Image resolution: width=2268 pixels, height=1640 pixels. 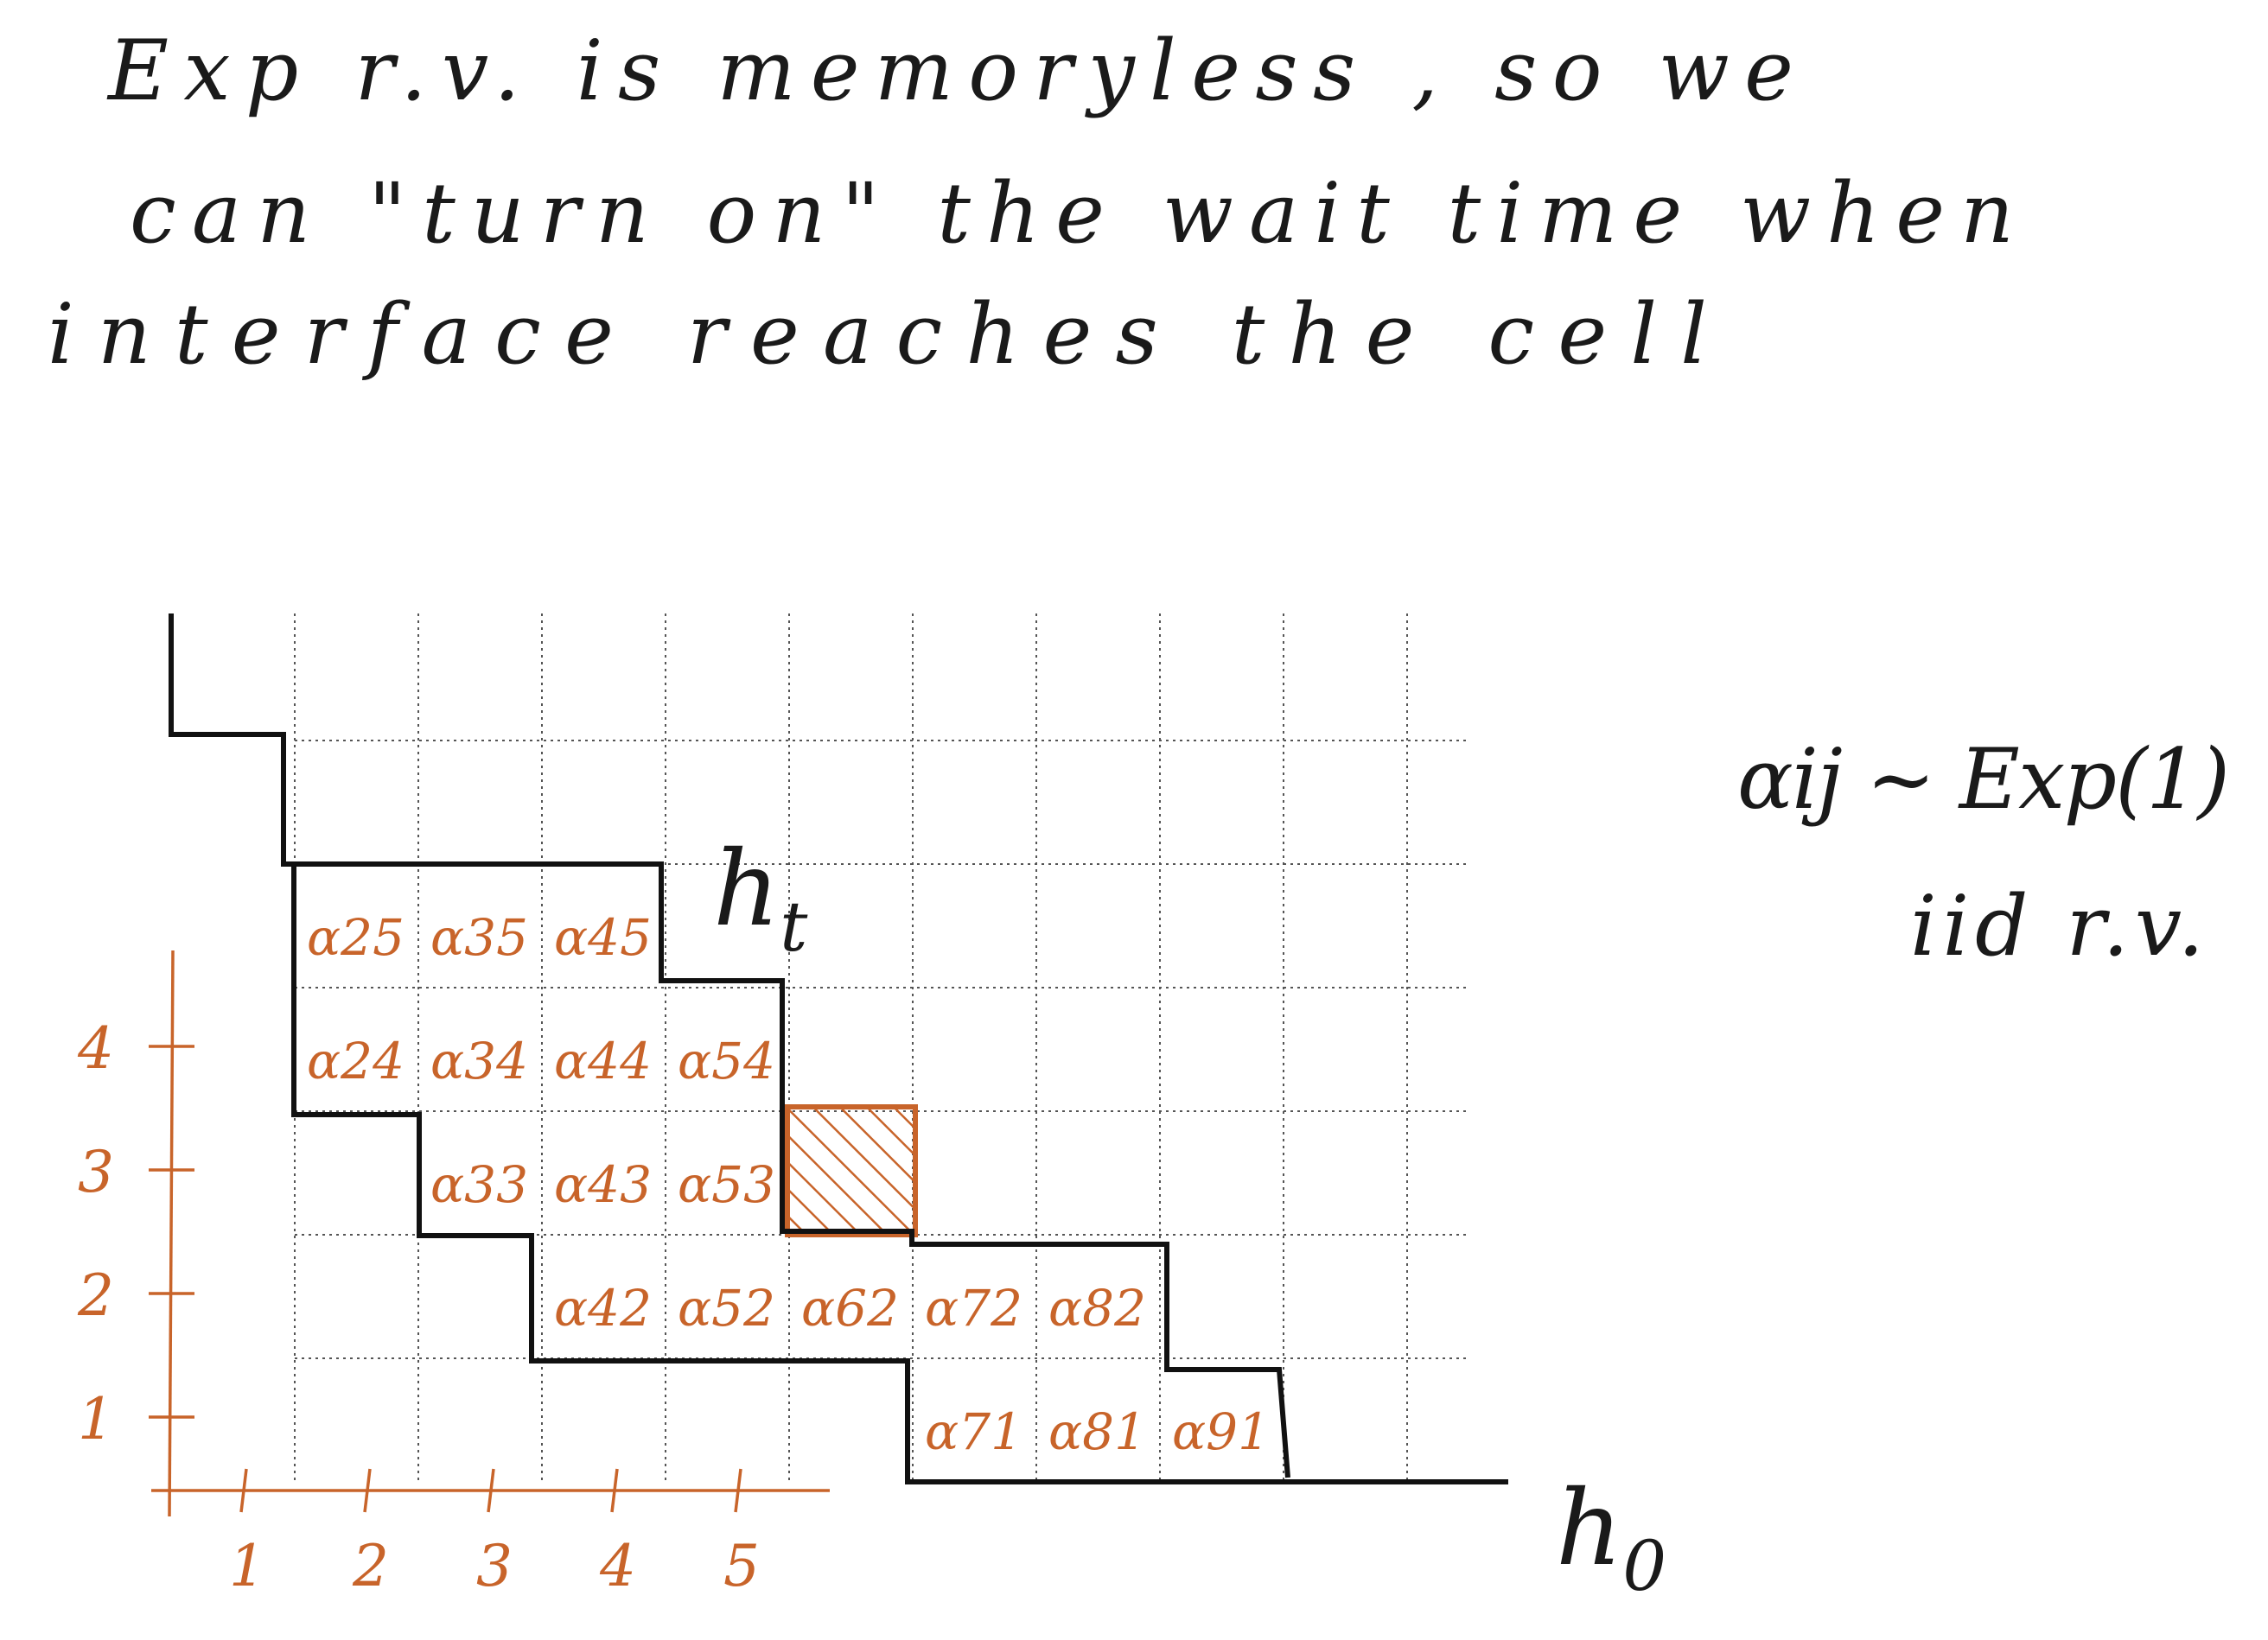 I want to click on cell-label-alpha-72: α72, so click(x=974, y=1308).